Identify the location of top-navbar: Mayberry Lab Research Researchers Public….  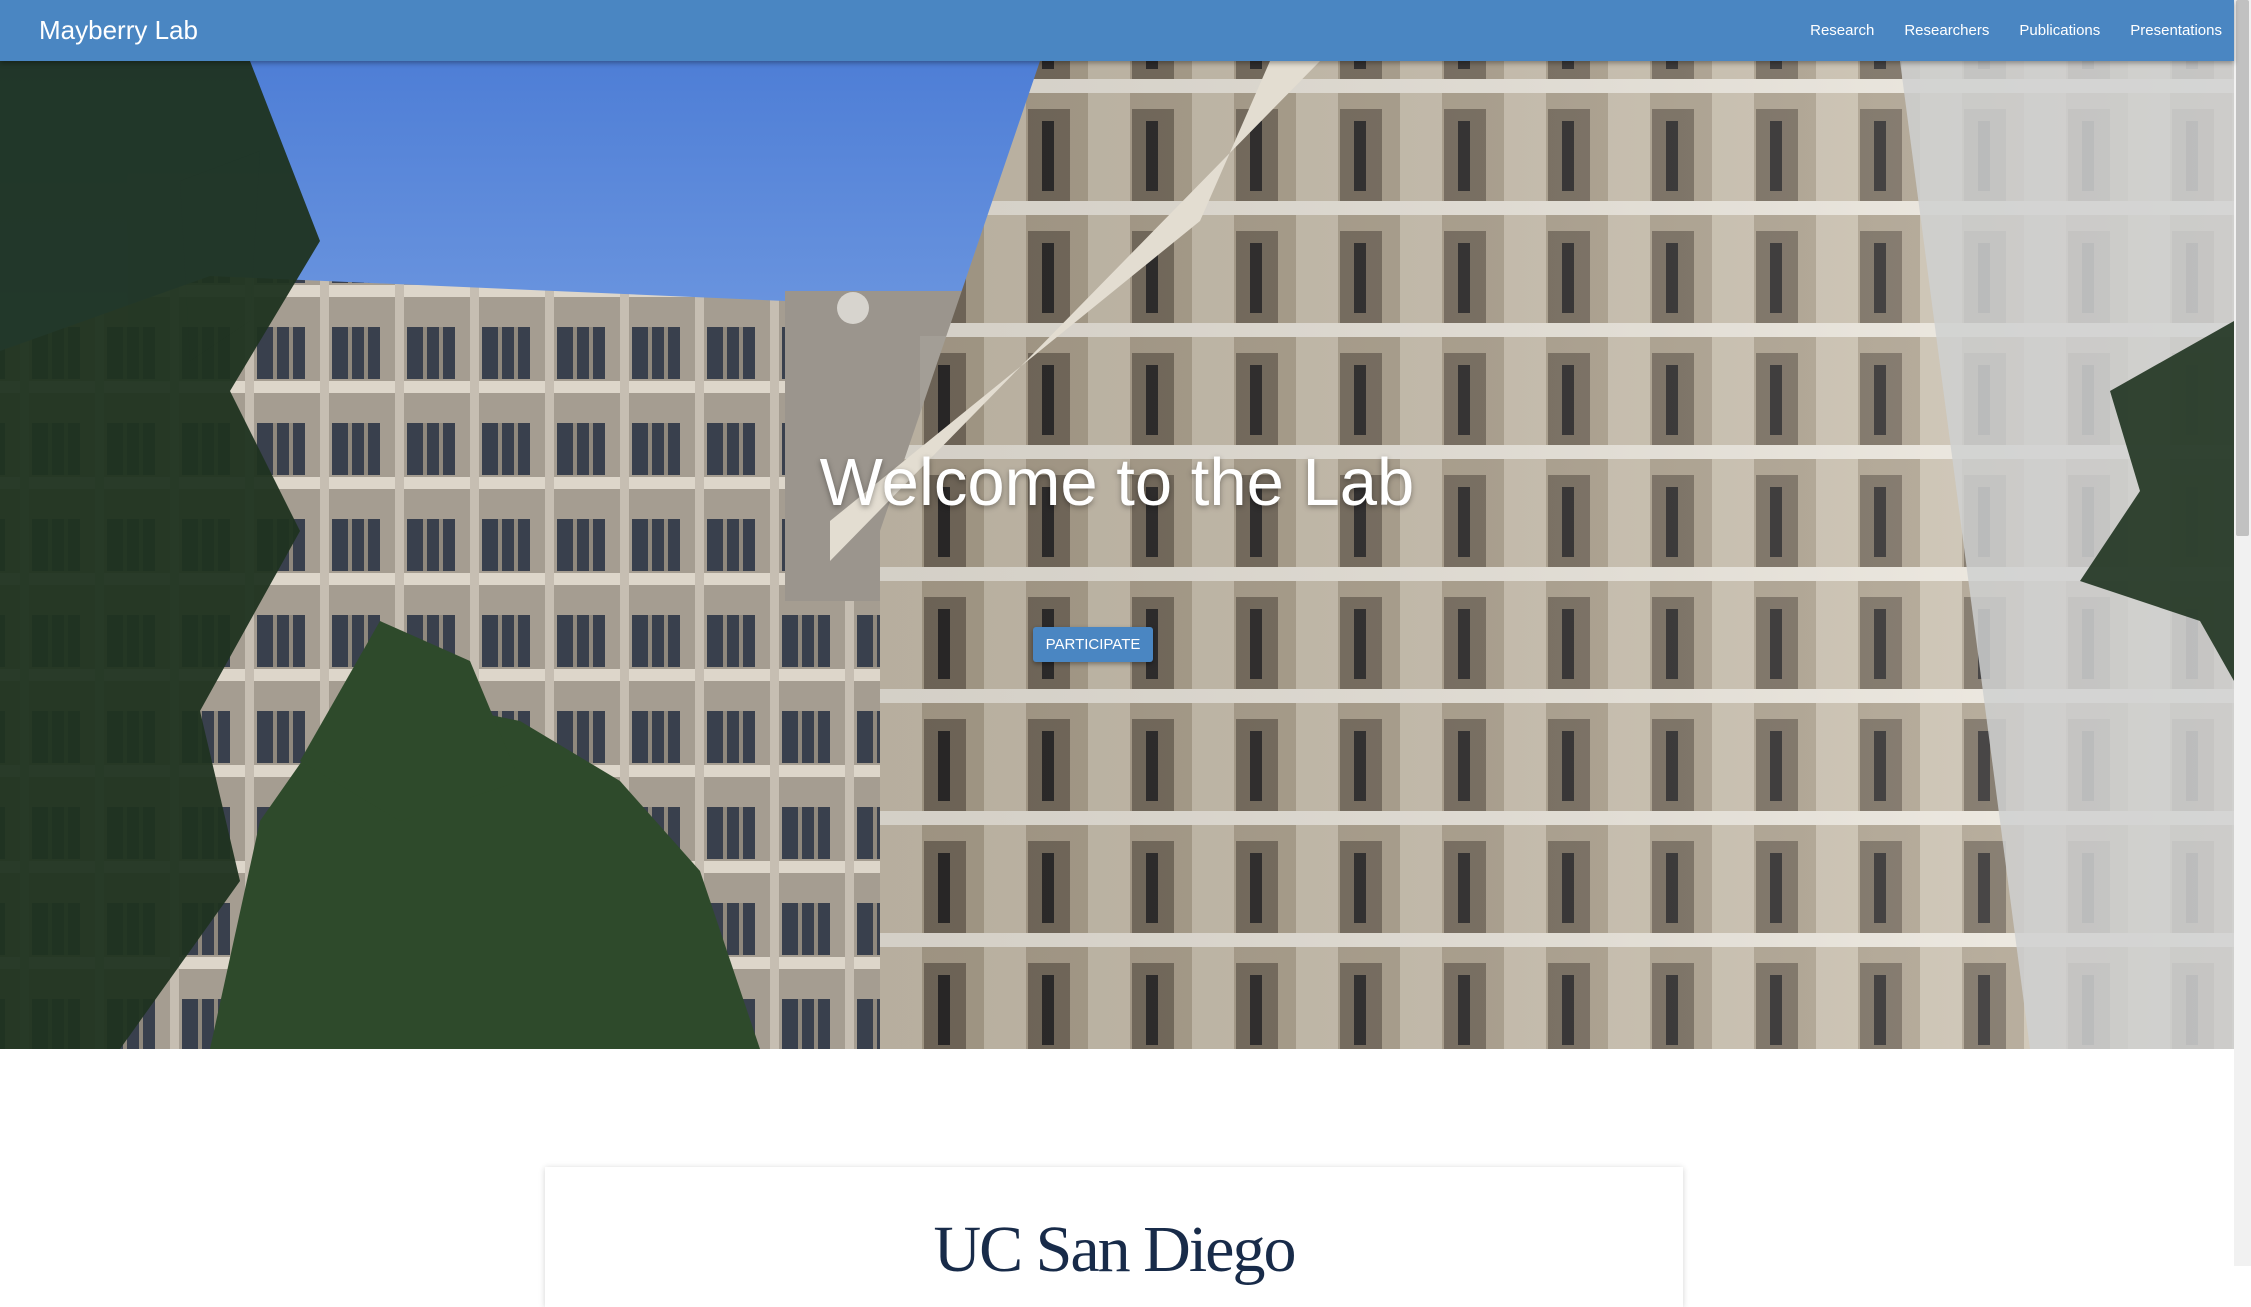
(1117, 30).